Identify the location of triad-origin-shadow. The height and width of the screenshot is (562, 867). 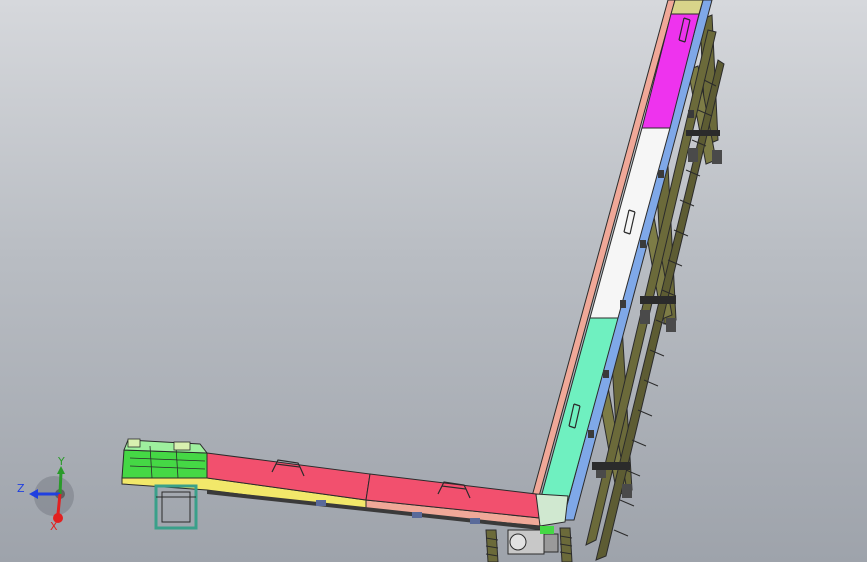
(54, 496).